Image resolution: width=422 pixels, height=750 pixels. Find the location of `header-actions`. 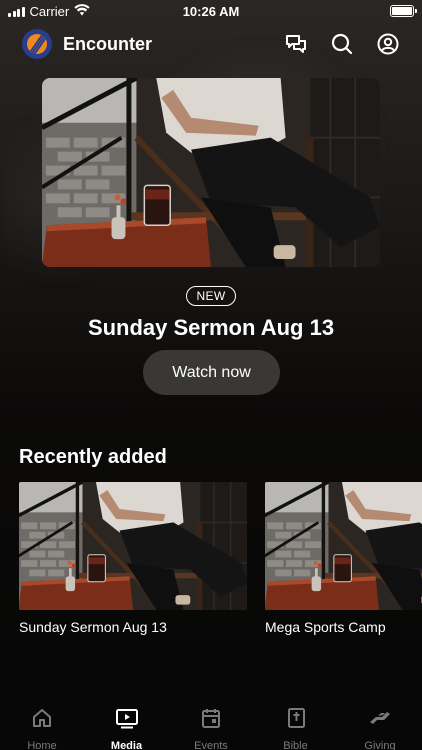

header-actions is located at coordinates (342, 44).